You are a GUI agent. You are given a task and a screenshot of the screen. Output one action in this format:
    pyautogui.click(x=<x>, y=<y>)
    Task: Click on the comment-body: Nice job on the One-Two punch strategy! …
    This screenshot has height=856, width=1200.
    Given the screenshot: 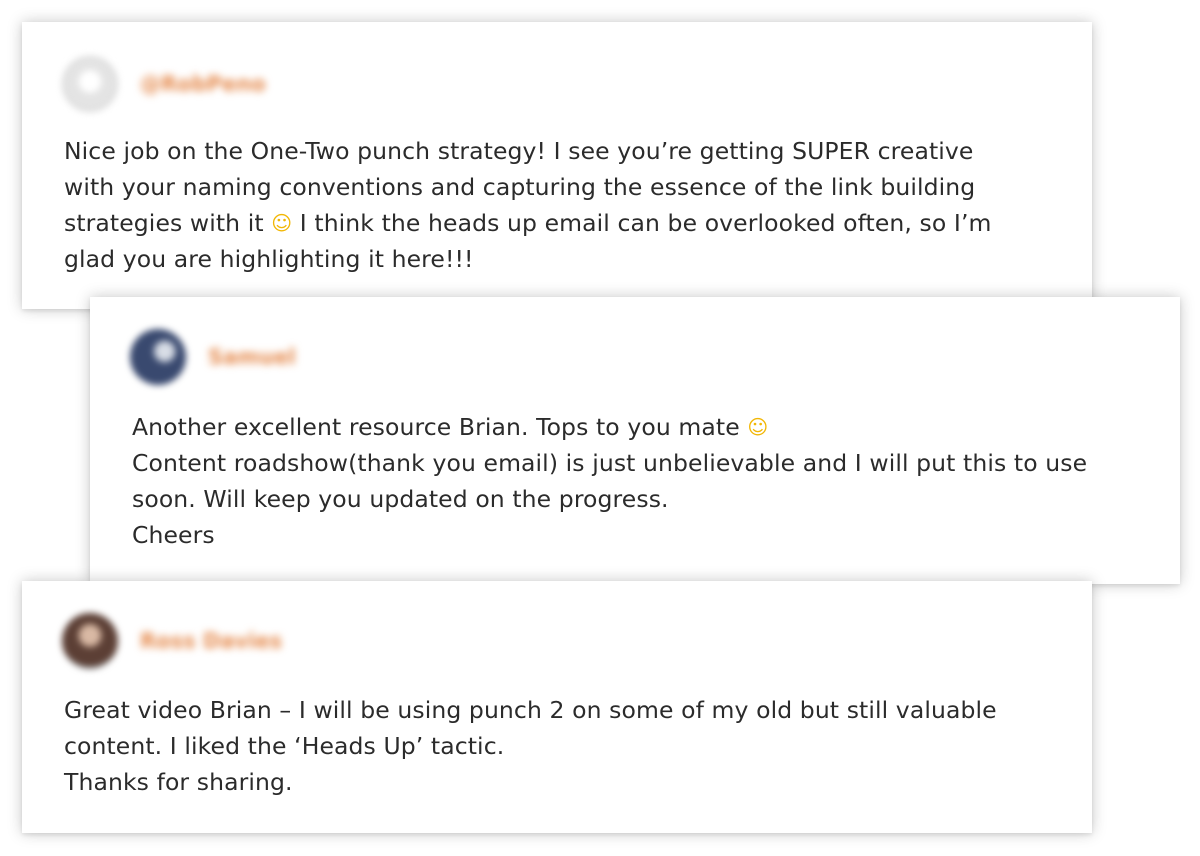 What is the action you would take?
    pyautogui.click(x=564, y=205)
    